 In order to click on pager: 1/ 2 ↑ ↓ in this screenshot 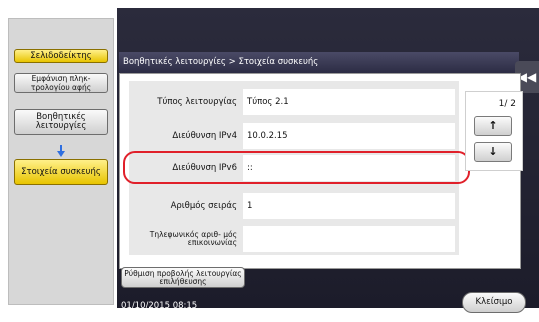, I will do `click(494, 131)`.